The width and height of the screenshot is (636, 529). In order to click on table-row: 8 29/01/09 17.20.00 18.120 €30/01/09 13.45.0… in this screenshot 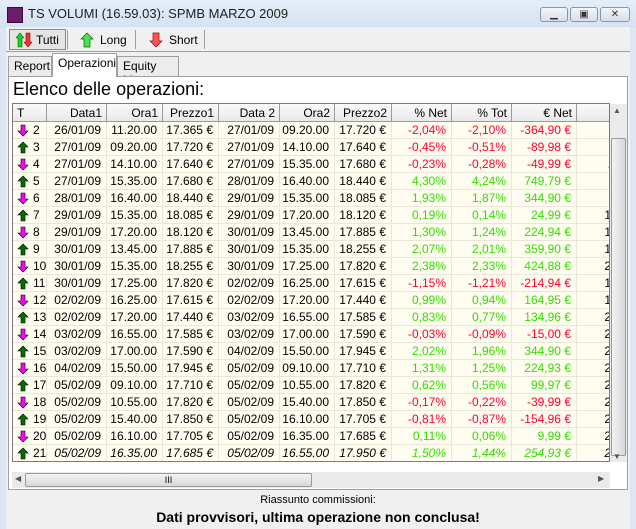, I will do `click(311, 232)`.